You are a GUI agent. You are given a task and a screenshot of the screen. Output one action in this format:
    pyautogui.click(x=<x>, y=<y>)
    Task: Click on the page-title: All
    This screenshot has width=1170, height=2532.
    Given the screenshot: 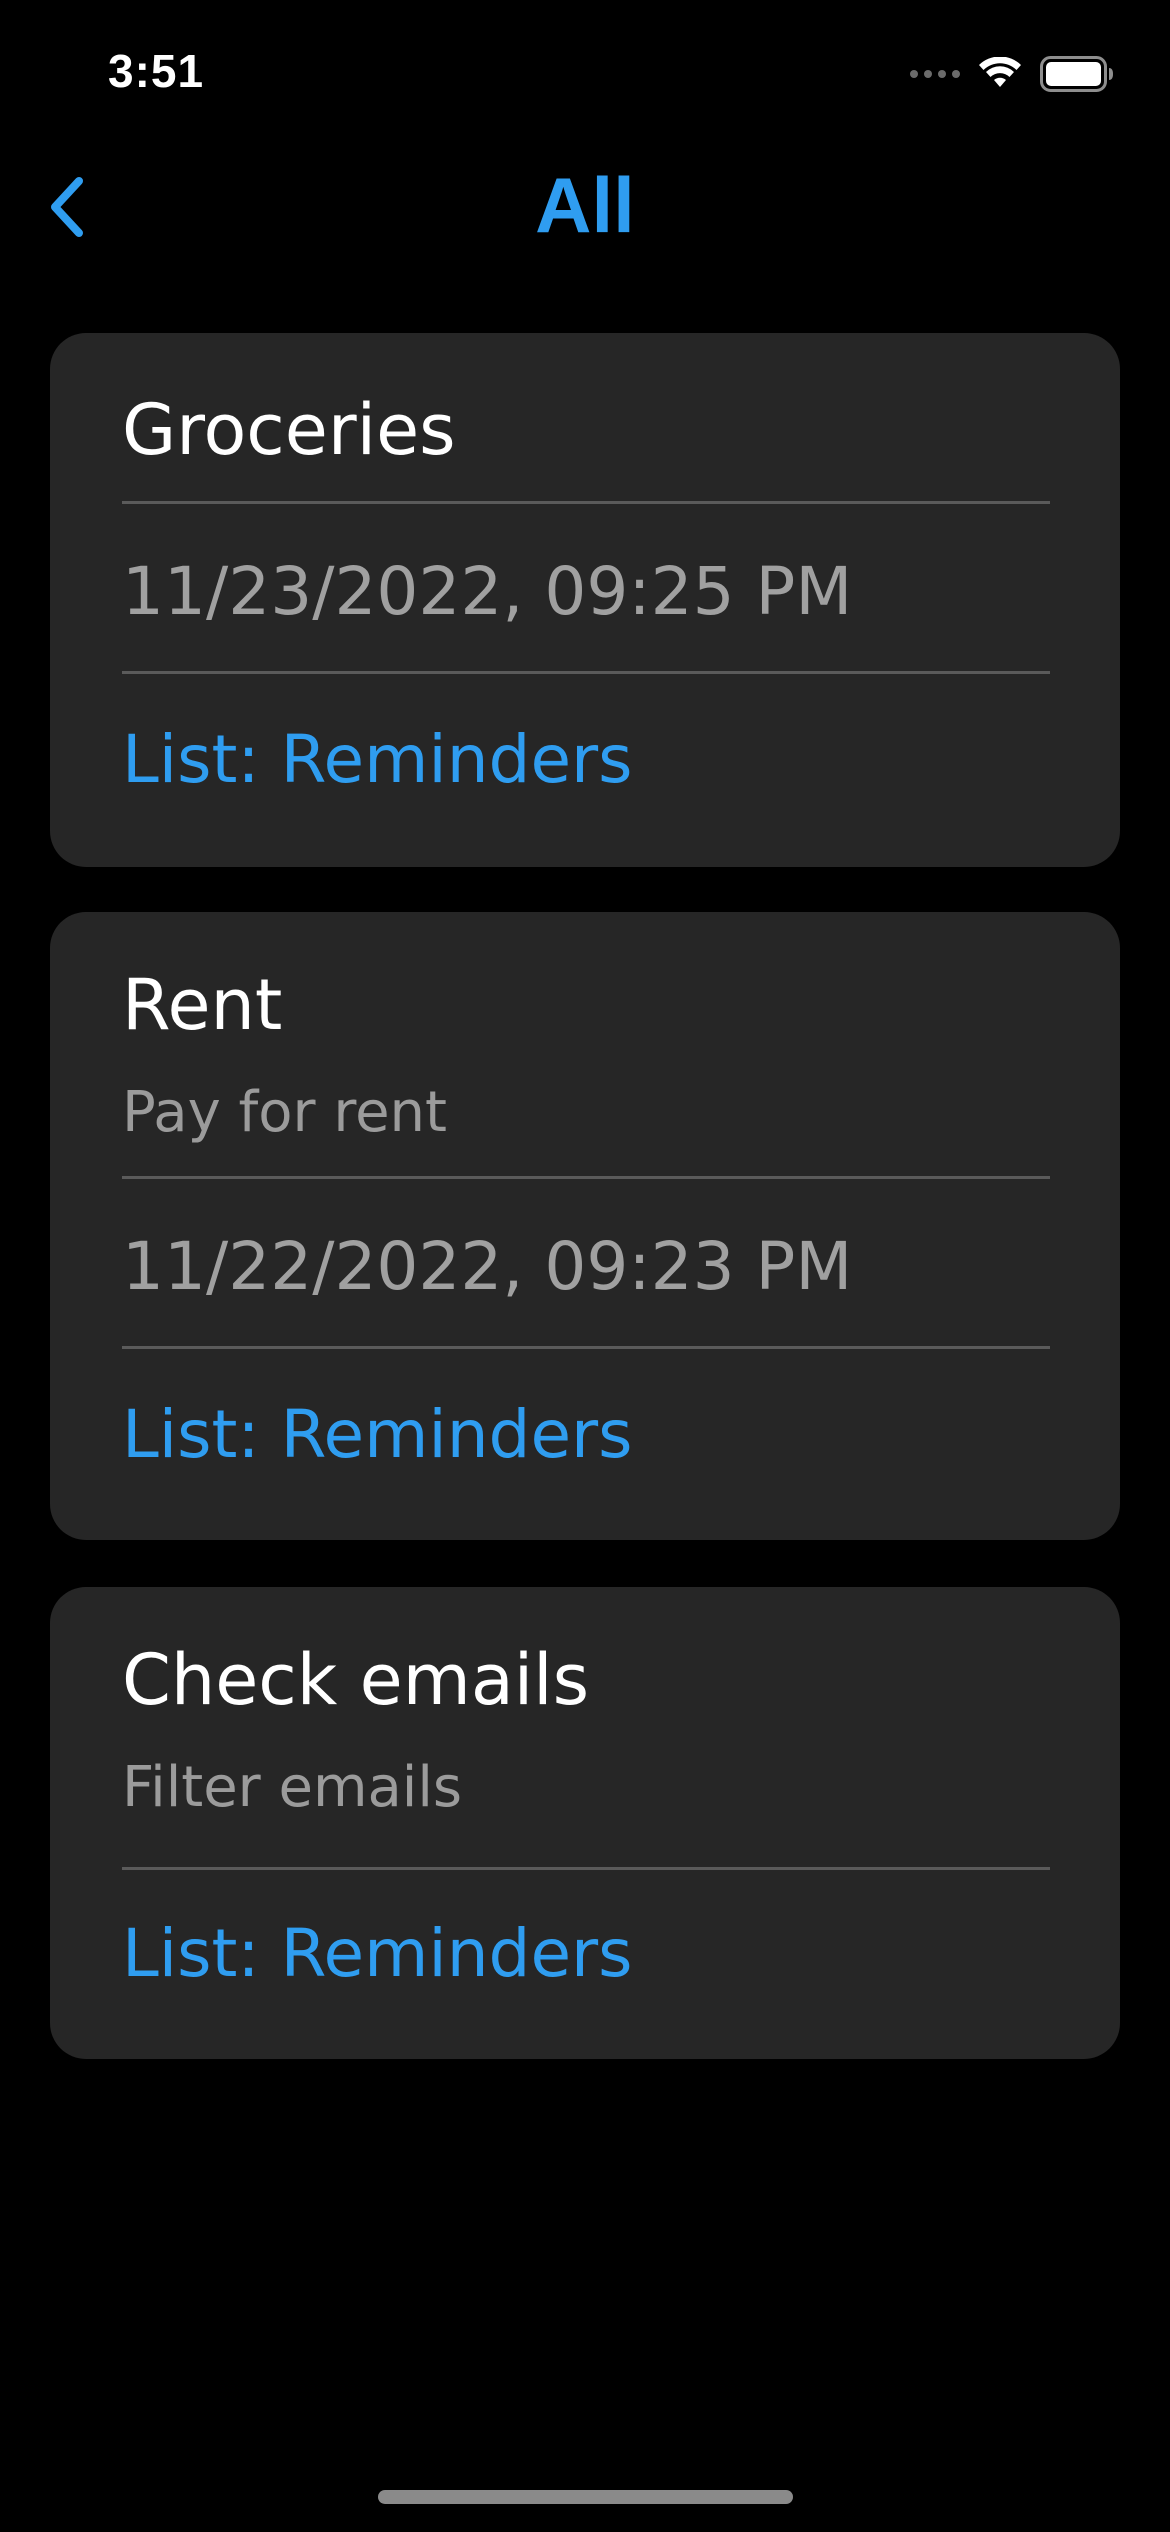 What is the action you would take?
    pyautogui.click(x=585, y=205)
    